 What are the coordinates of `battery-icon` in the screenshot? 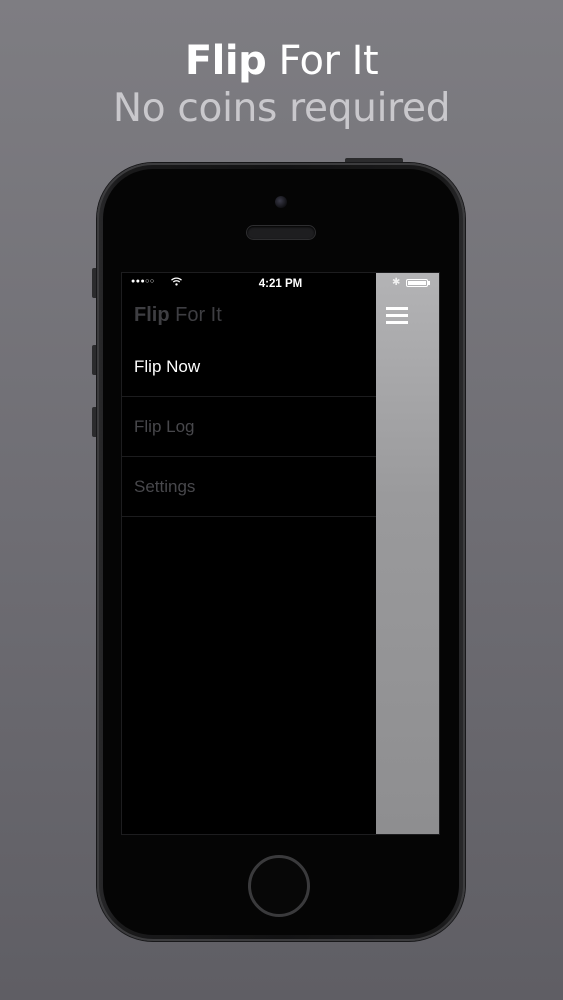 It's located at (417, 283).